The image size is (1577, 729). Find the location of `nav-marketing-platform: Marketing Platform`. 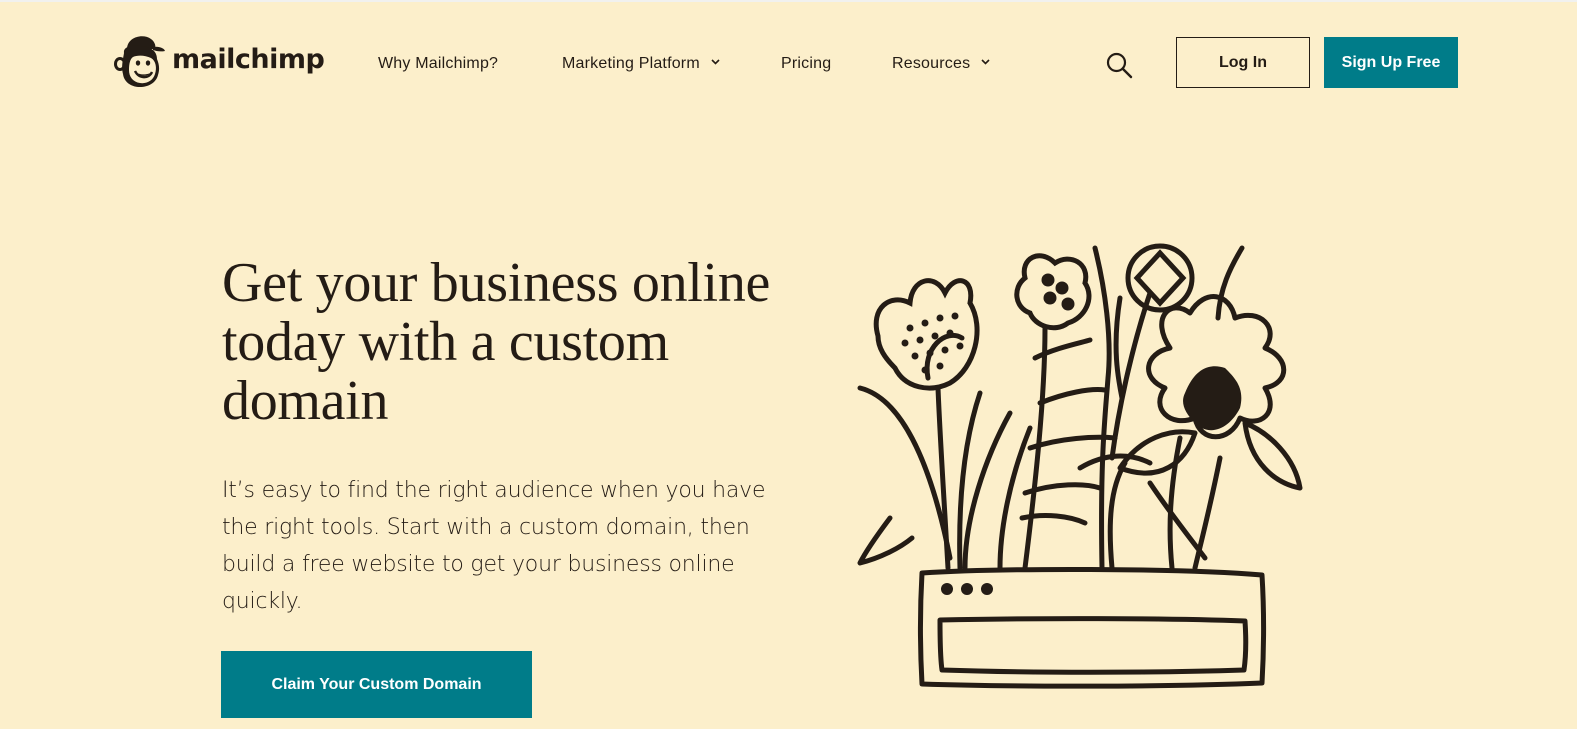

nav-marketing-platform: Marketing Platform is located at coordinates (641, 64).